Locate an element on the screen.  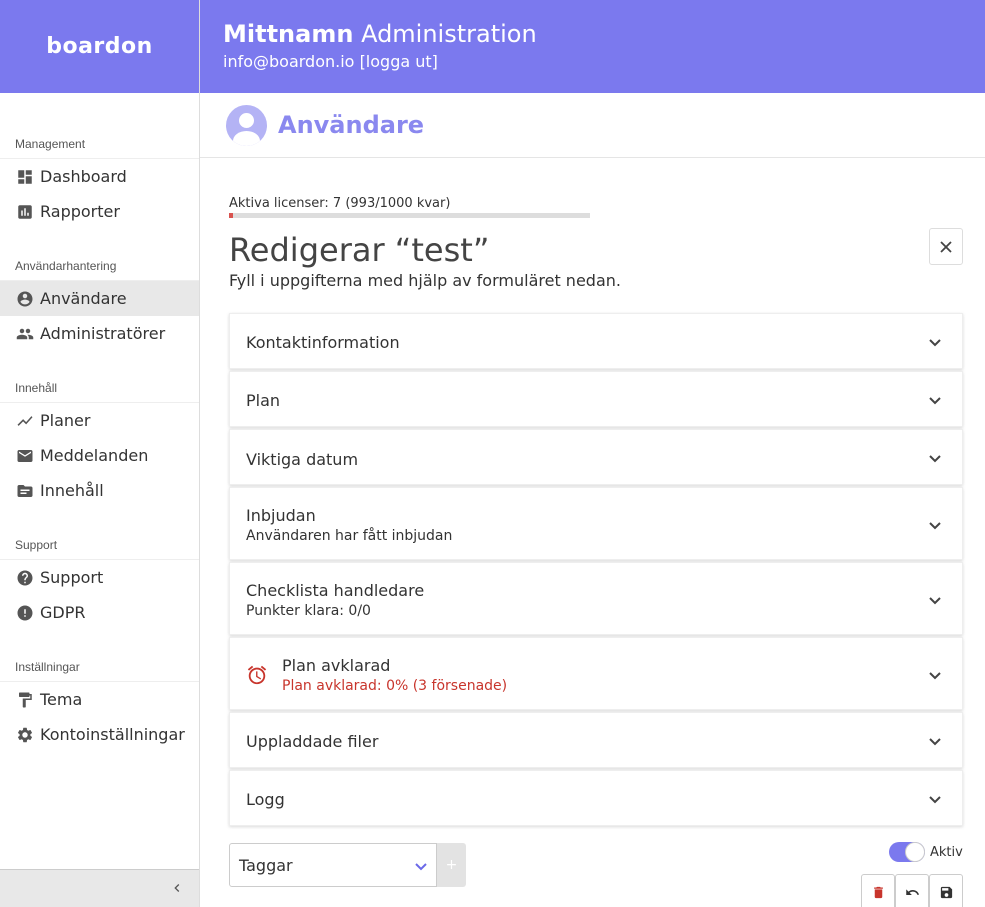
sidebar-item-innehall: Innehåll is located at coordinates (99, 490).